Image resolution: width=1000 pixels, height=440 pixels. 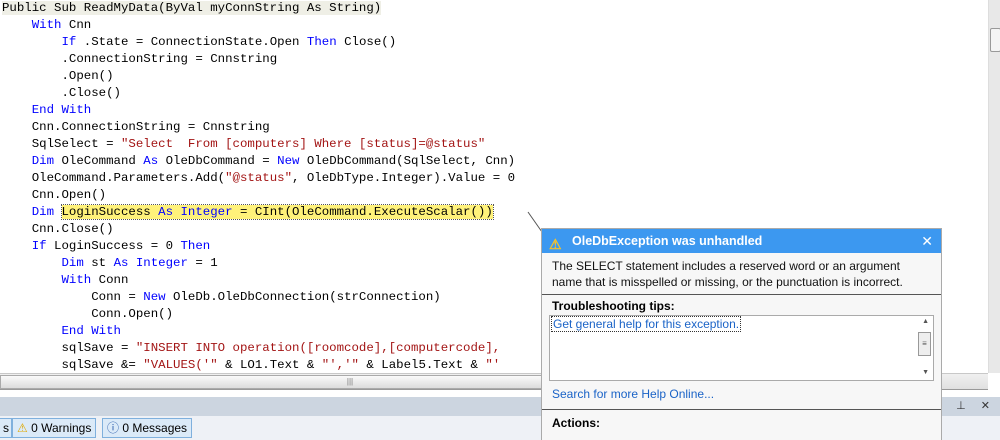 I want to click on code-text: OleDbCommand(SqlSelect, Cnn), so click(x=407, y=161).